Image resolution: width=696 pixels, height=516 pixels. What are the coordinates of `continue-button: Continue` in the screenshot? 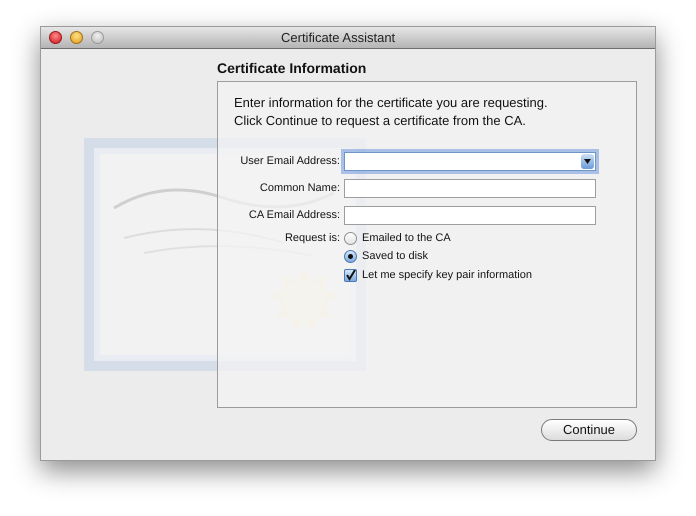 It's located at (589, 430).